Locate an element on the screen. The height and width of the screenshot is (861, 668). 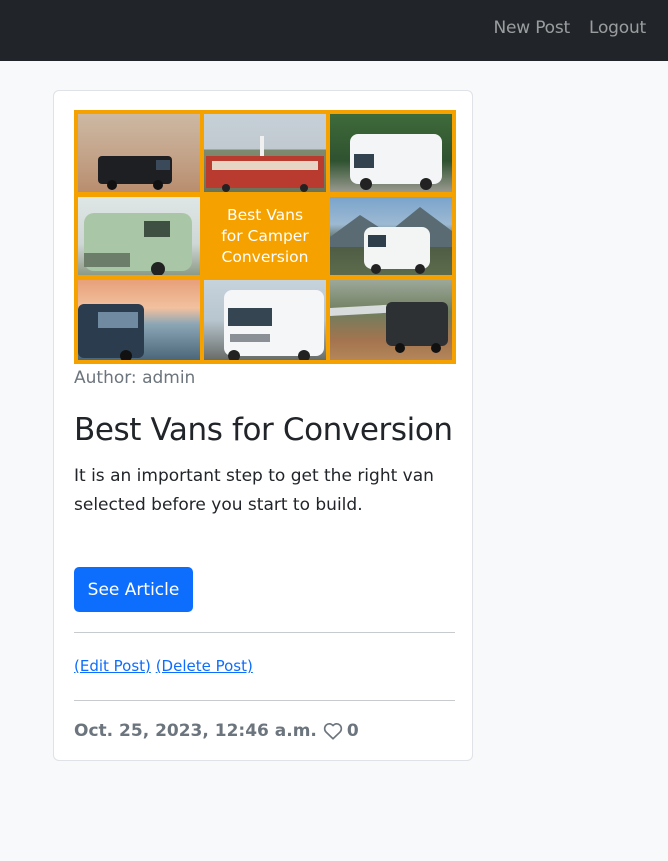
heart-outline-icon is located at coordinates (333, 731).